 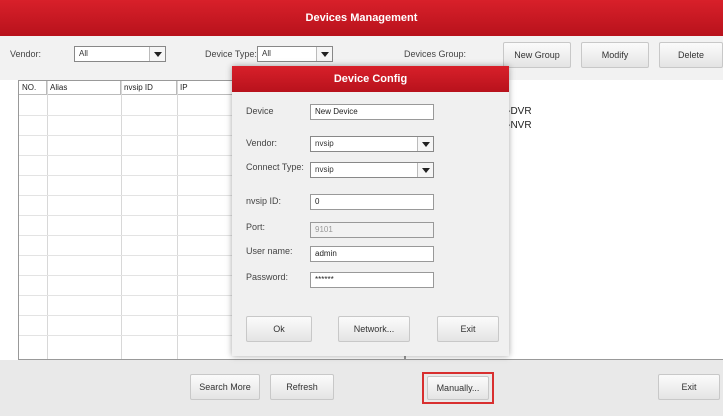 I want to click on username-label: User name:, so click(x=269, y=251).